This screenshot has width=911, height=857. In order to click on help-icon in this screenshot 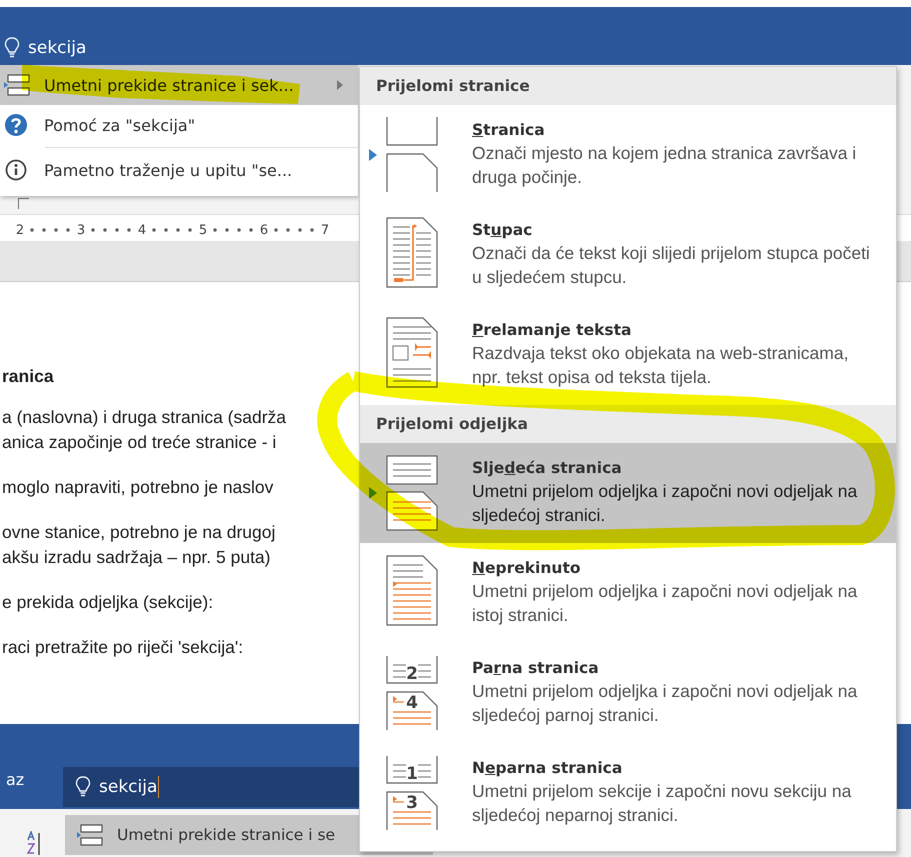, I will do `click(16, 125)`.